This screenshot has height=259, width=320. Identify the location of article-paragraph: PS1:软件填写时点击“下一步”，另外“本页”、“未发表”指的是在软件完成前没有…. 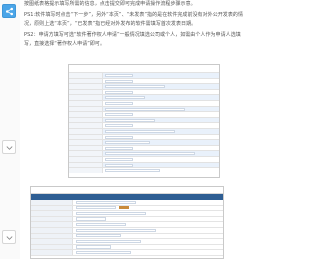
(134, 19).